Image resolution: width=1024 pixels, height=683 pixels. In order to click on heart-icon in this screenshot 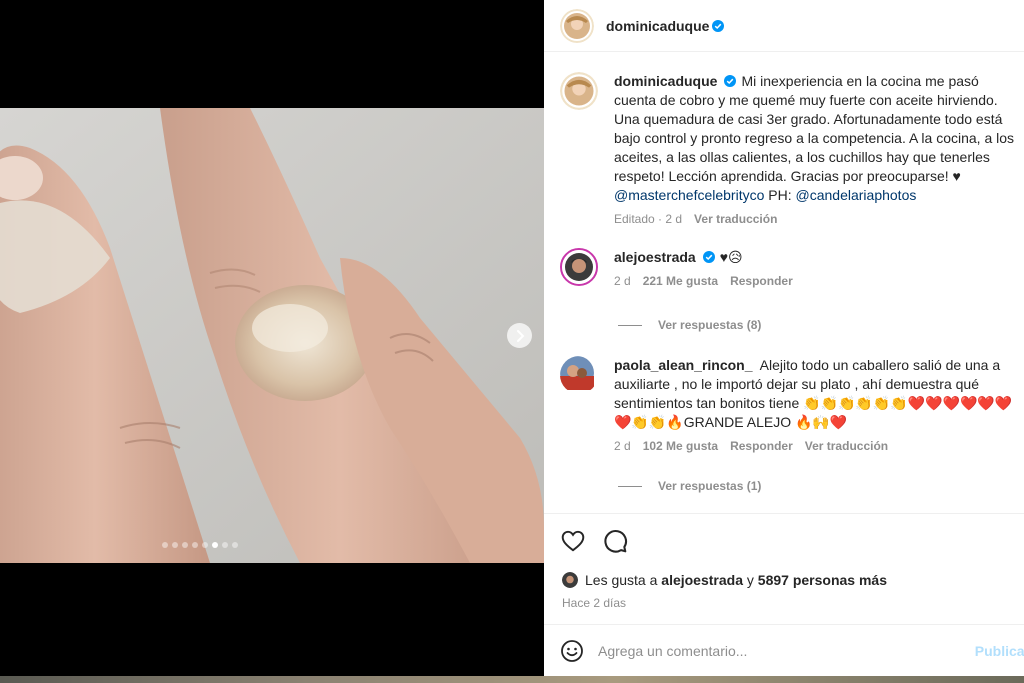, I will do `click(573, 541)`.